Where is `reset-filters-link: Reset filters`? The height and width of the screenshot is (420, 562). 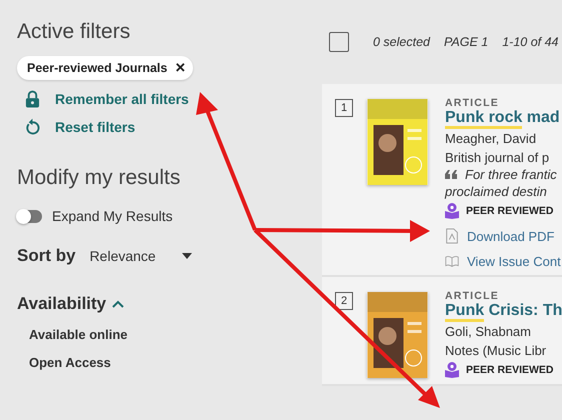
reset-filters-link: Reset filters is located at coordinates (95, 127).